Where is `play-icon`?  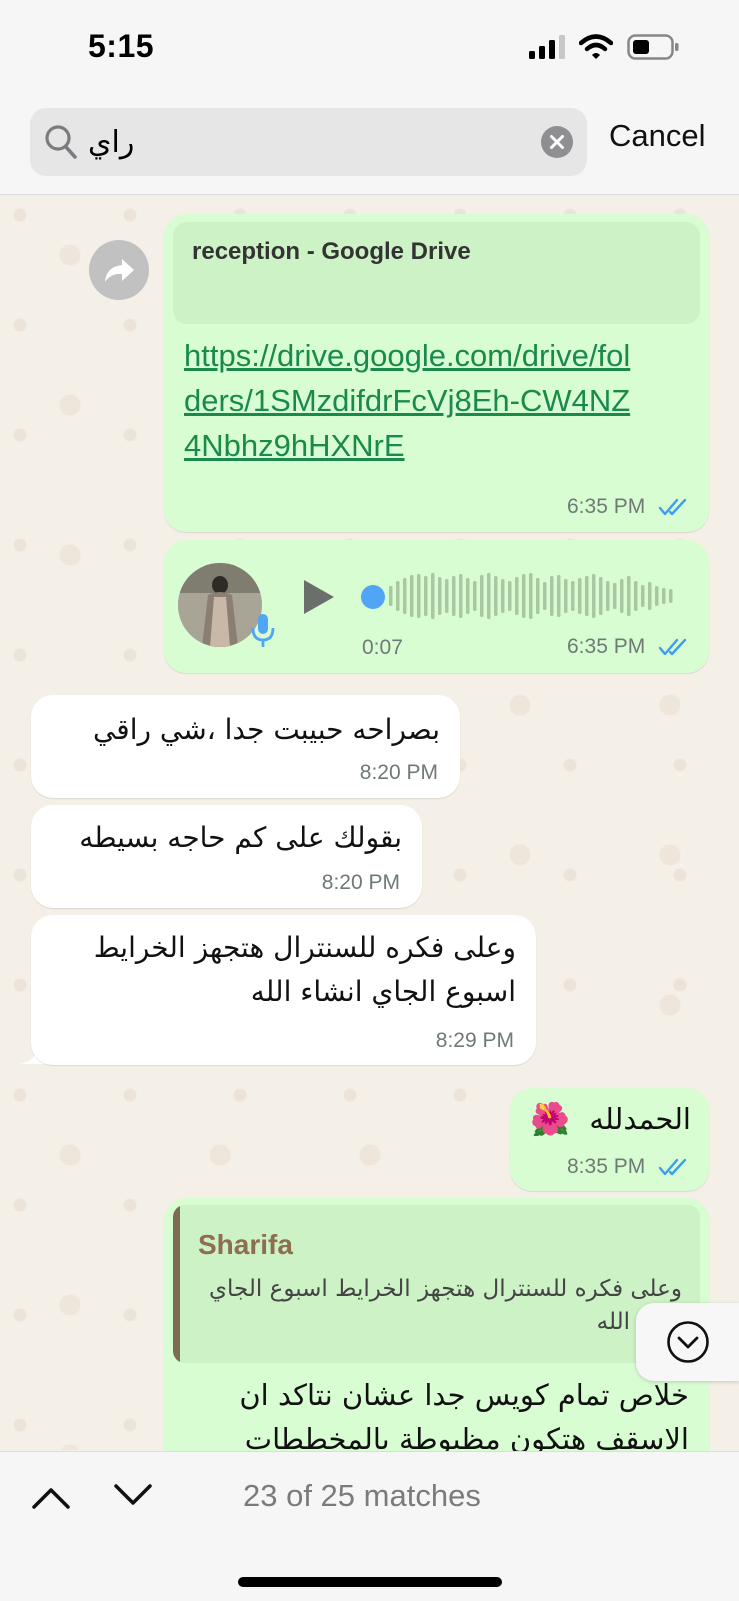
play-icon is located at coordinates (319, 597).